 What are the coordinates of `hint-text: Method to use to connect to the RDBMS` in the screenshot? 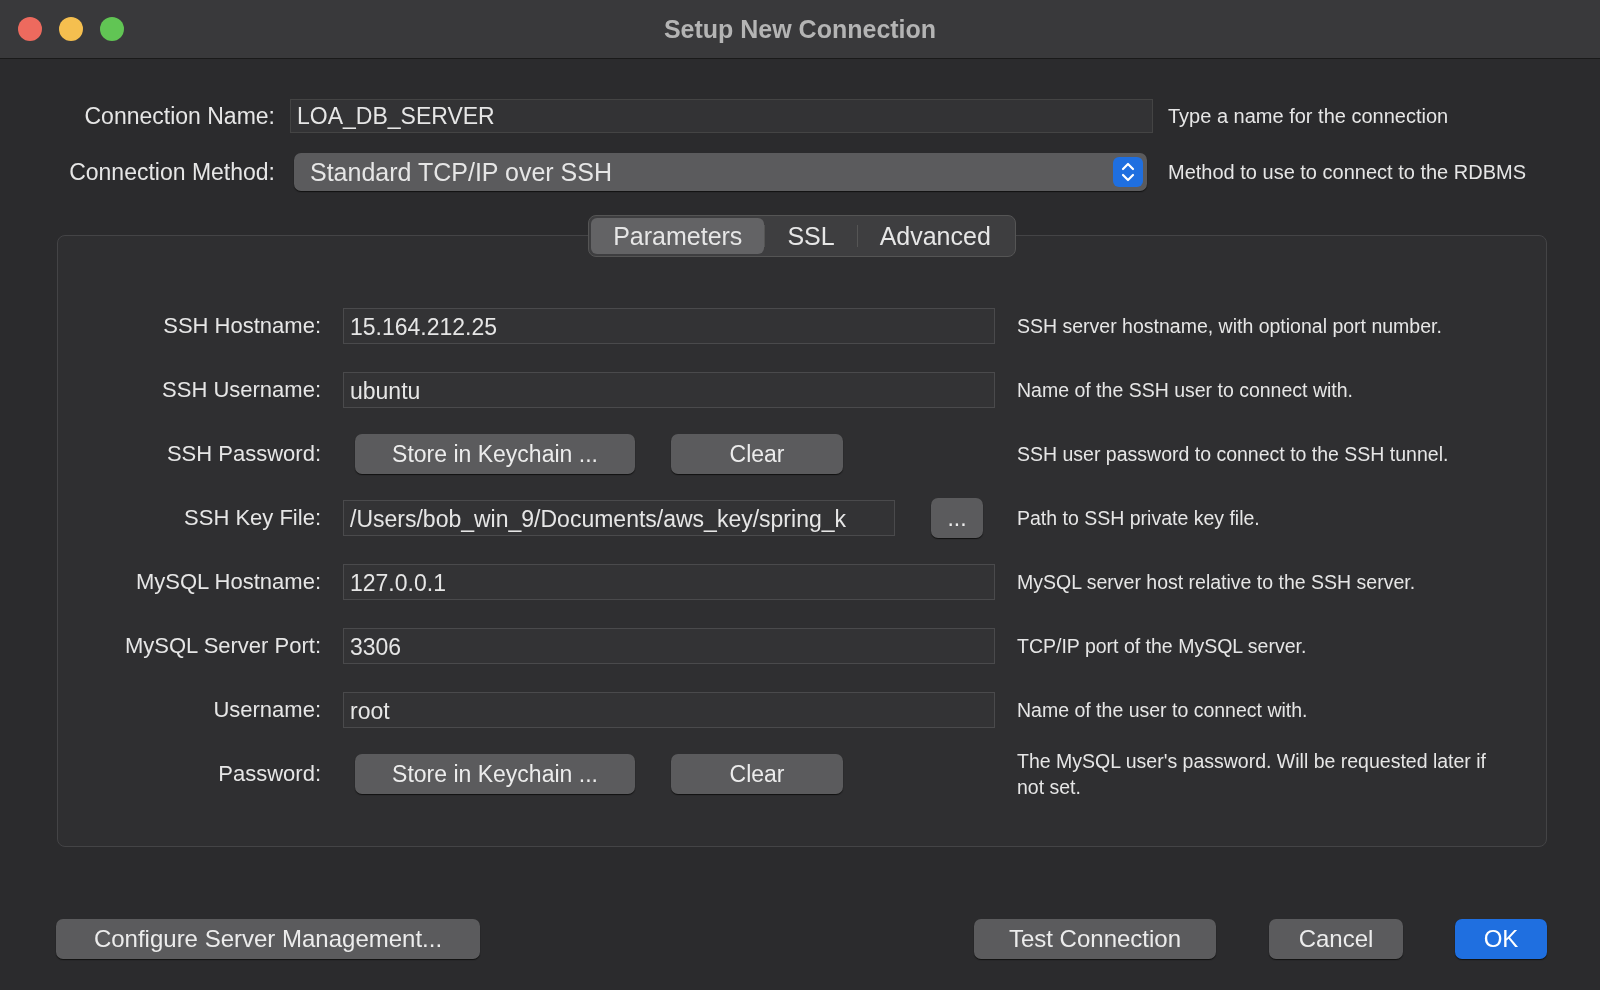 It's located at (1347, 172).